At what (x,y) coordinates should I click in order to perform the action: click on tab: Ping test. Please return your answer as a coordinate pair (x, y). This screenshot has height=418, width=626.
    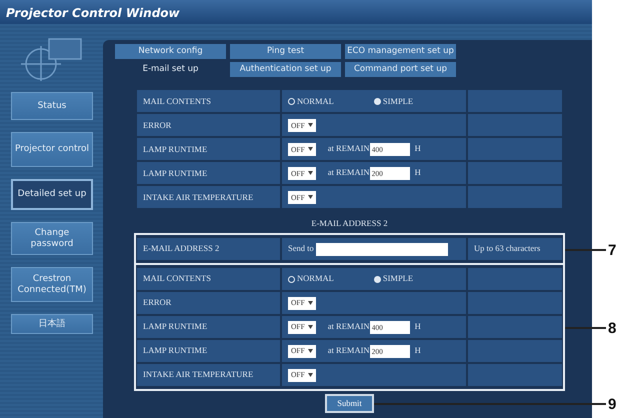
    Looking at the image, I should click on (285, 51).